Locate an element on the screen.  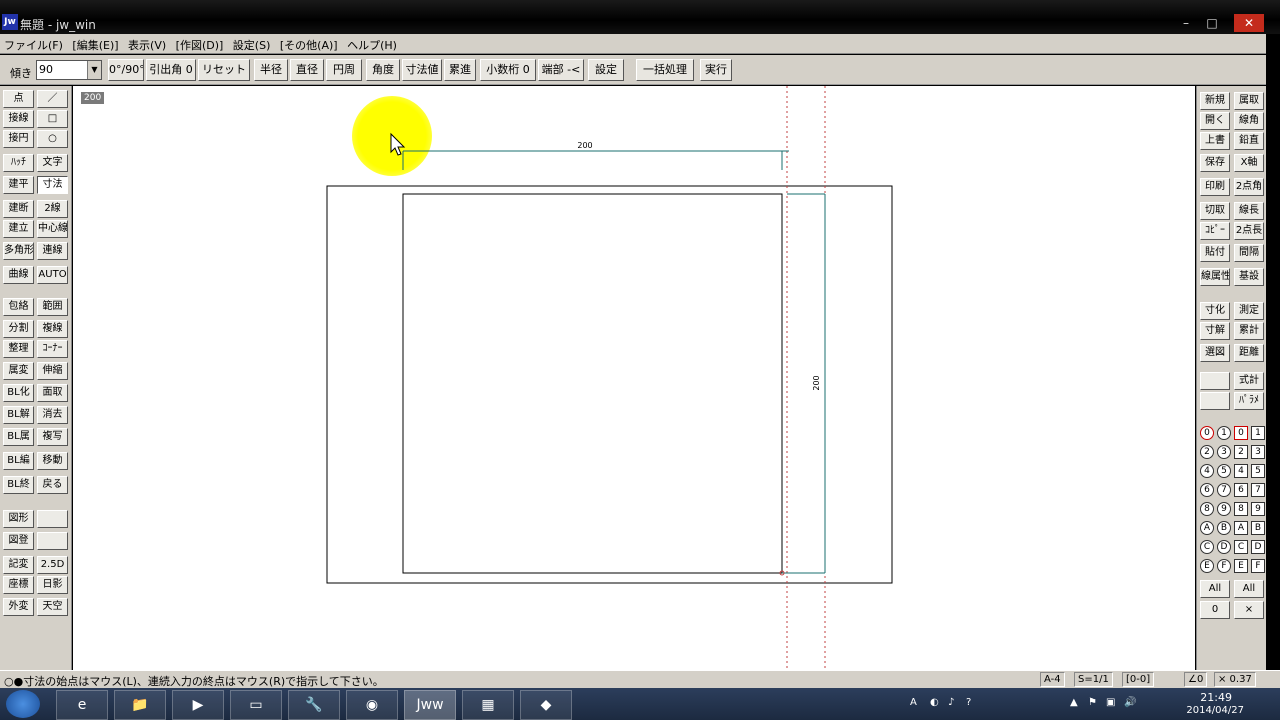
right-tool-2-1: 鉛直 is located at coordinates (1249, 141).